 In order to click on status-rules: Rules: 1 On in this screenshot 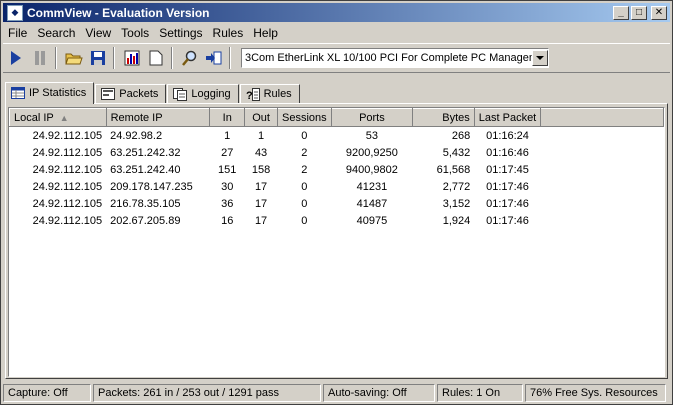, I will do `click(480, 393)`.